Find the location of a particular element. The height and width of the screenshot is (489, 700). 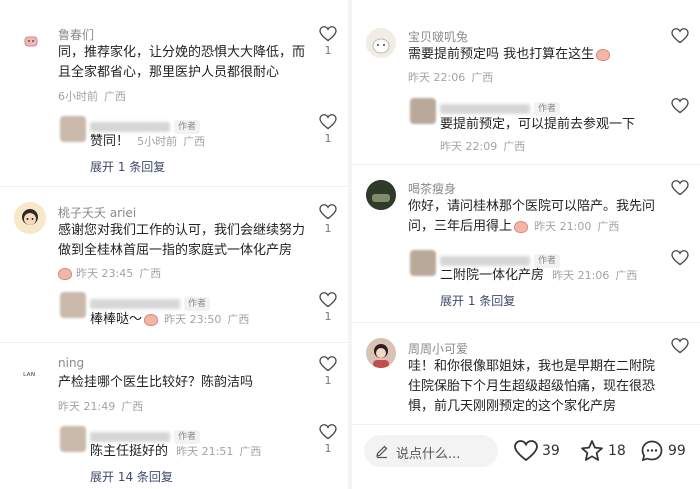

comment-username: 周周小可爱 is located at coordinates (438, 348).